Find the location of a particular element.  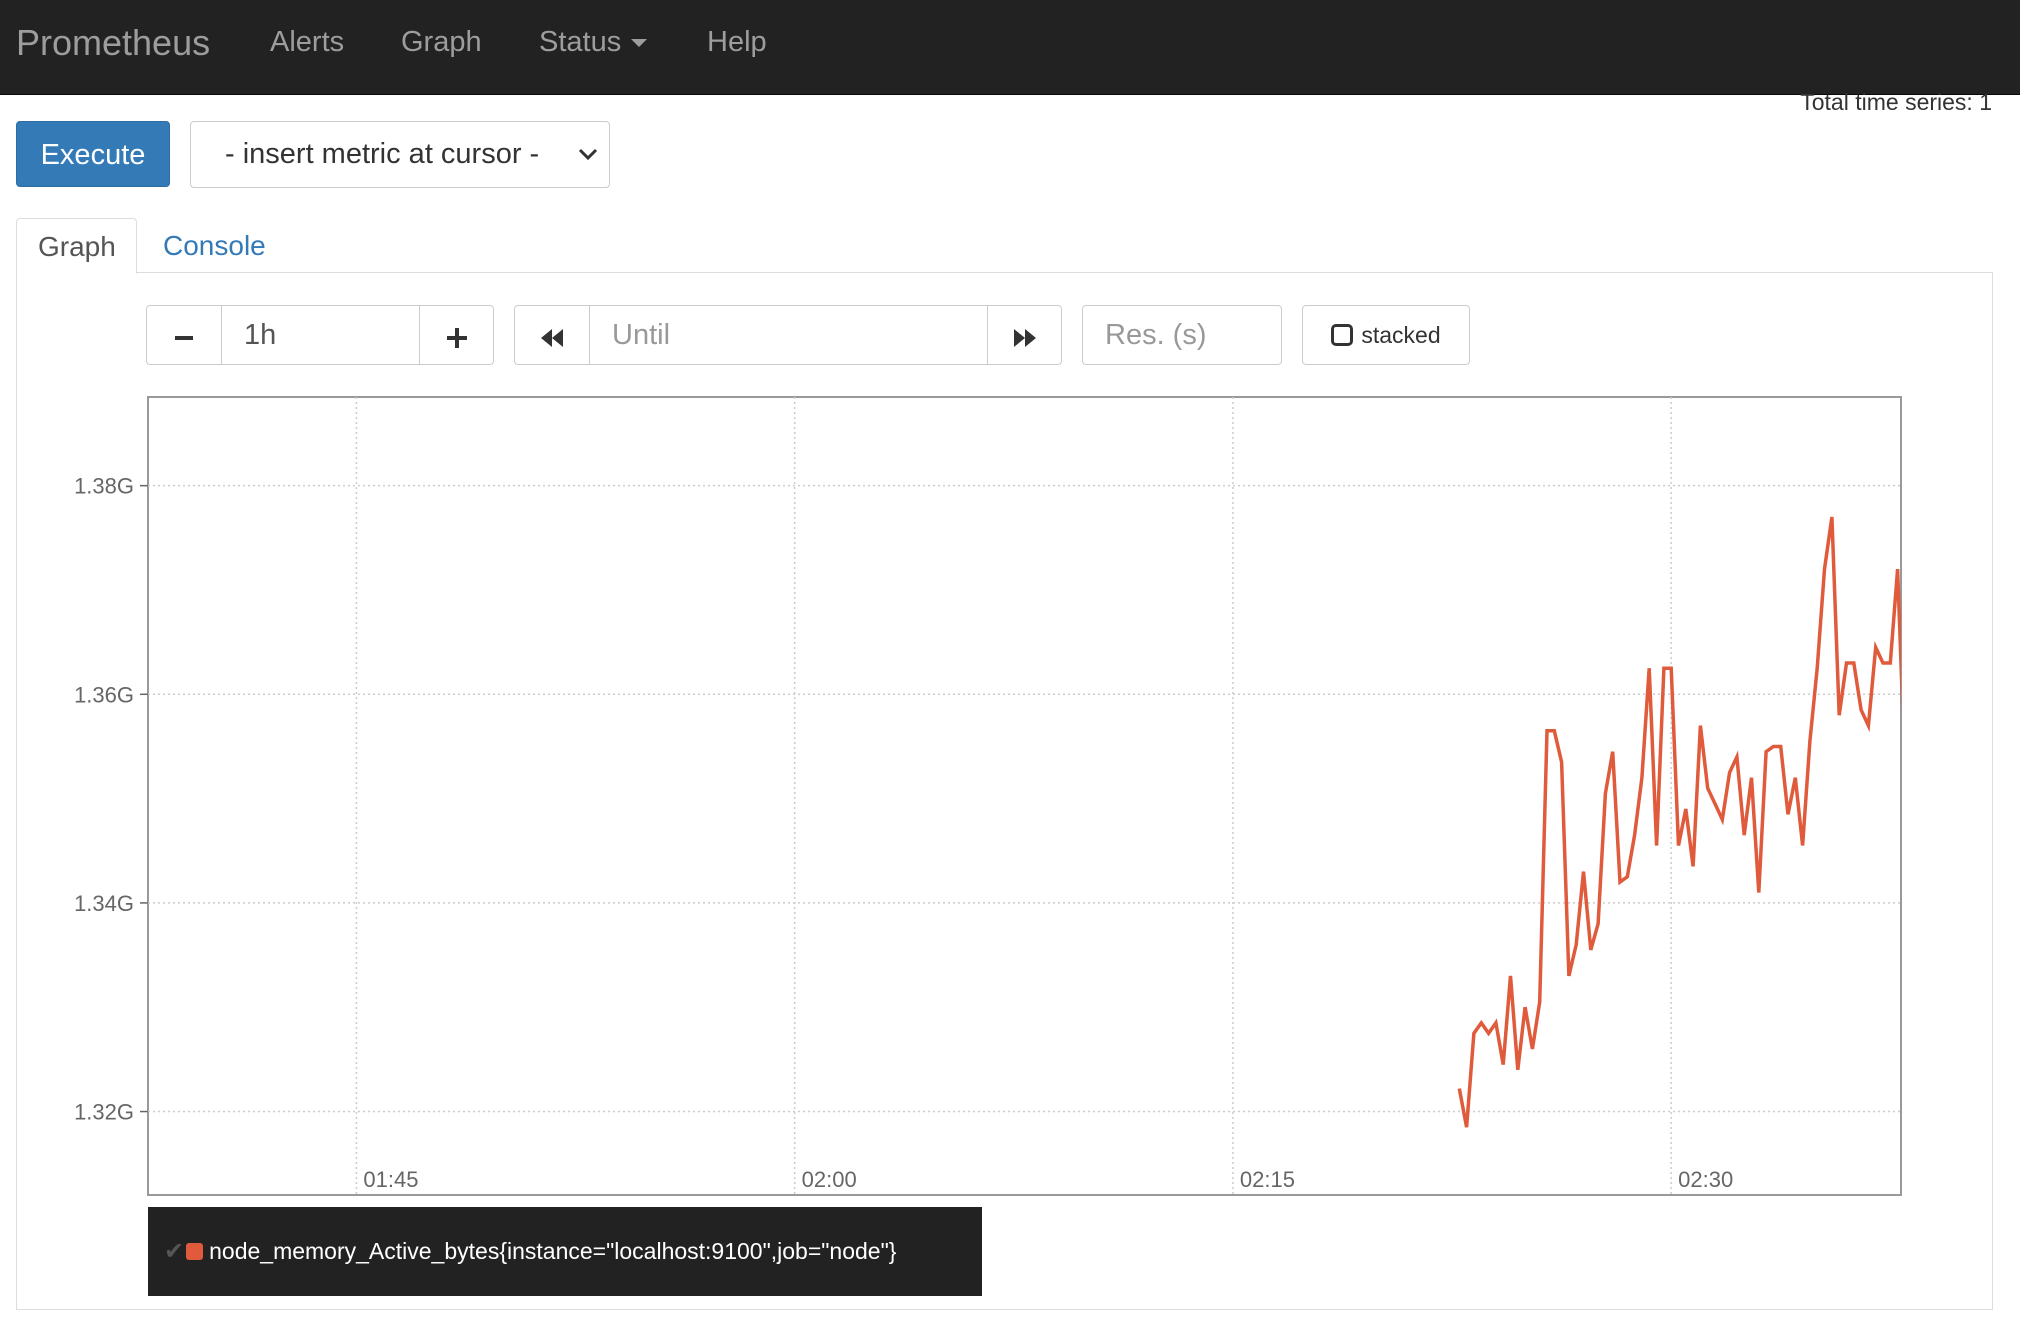

y-tick-label: 1.32G is located at coordinates (104, 1112).